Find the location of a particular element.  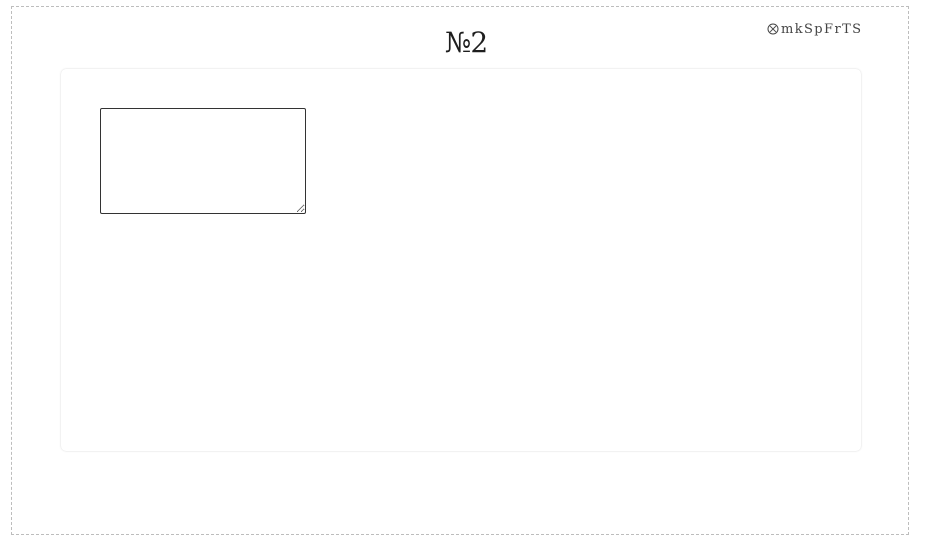

corner-label: mkSpFrTS is located at coordinates (814, 29).